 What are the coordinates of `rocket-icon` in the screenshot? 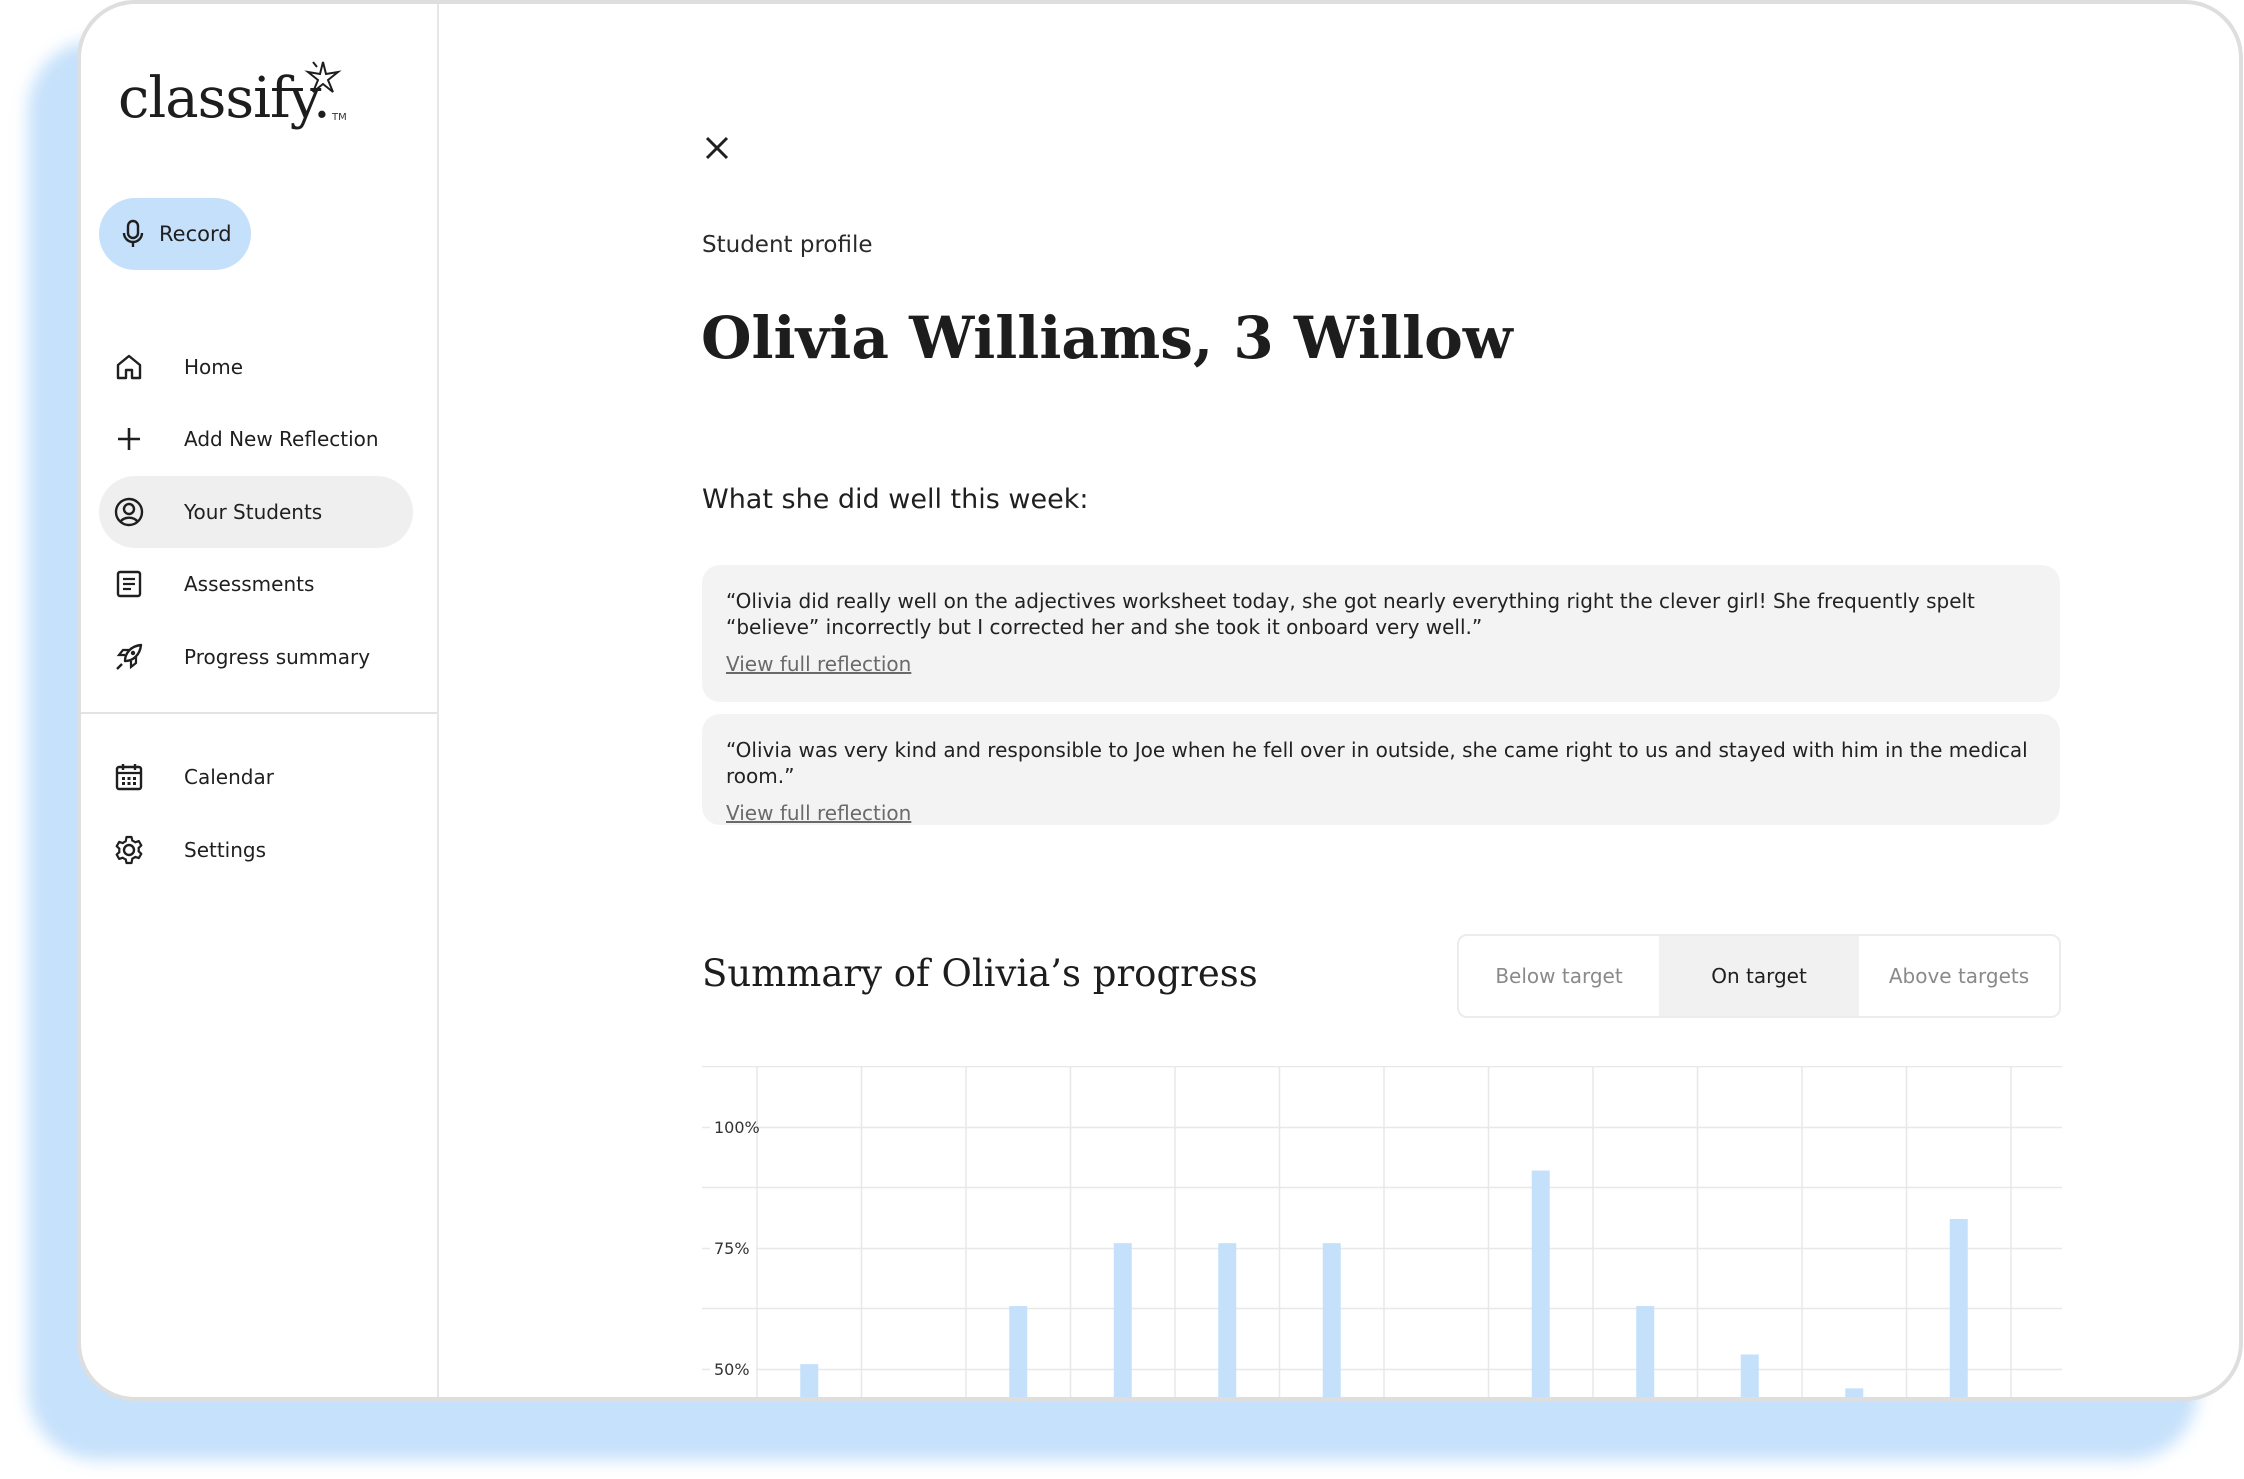 It's located at (129, 657).